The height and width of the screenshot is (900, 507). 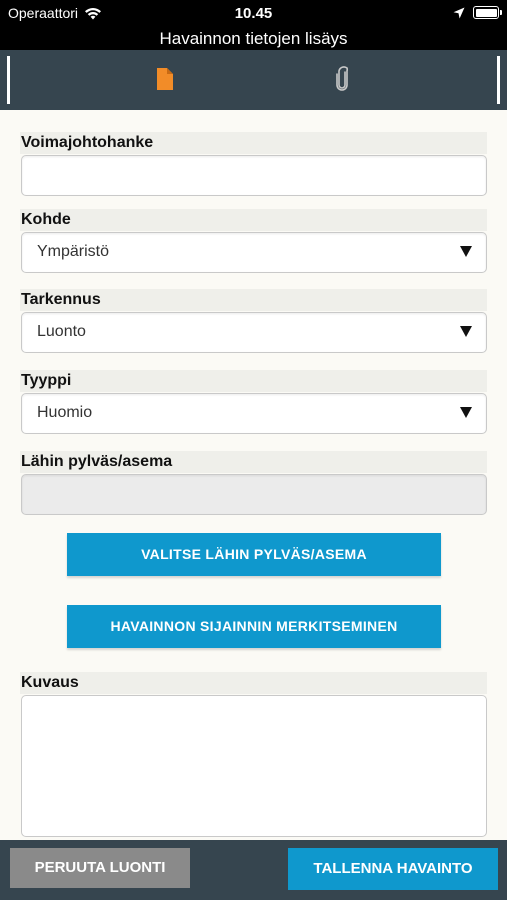 What do you see at coordinates (100, 868) in the screenshot?
I see `cancel-button: PERUUTA LUONTI` at bounding box center [100, 868].